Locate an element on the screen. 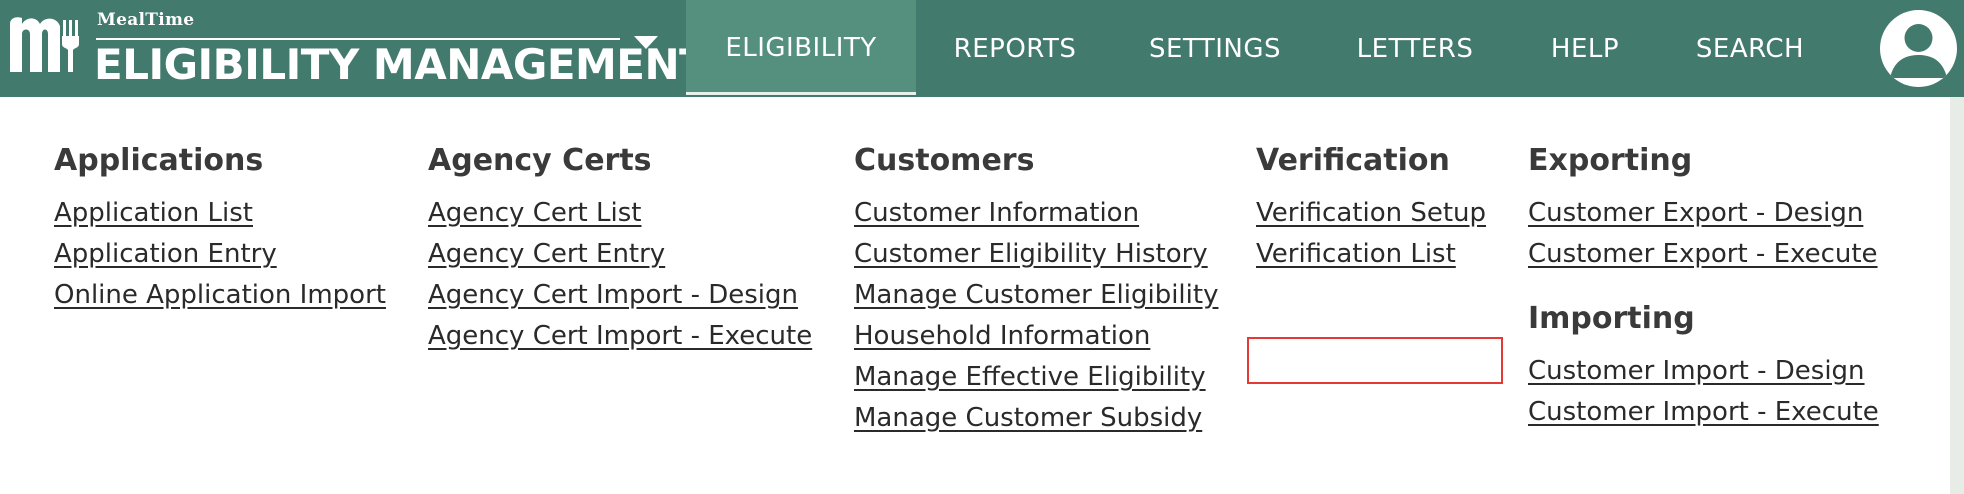  tab-search: SEARCH is located at coordinates (1750, 48).